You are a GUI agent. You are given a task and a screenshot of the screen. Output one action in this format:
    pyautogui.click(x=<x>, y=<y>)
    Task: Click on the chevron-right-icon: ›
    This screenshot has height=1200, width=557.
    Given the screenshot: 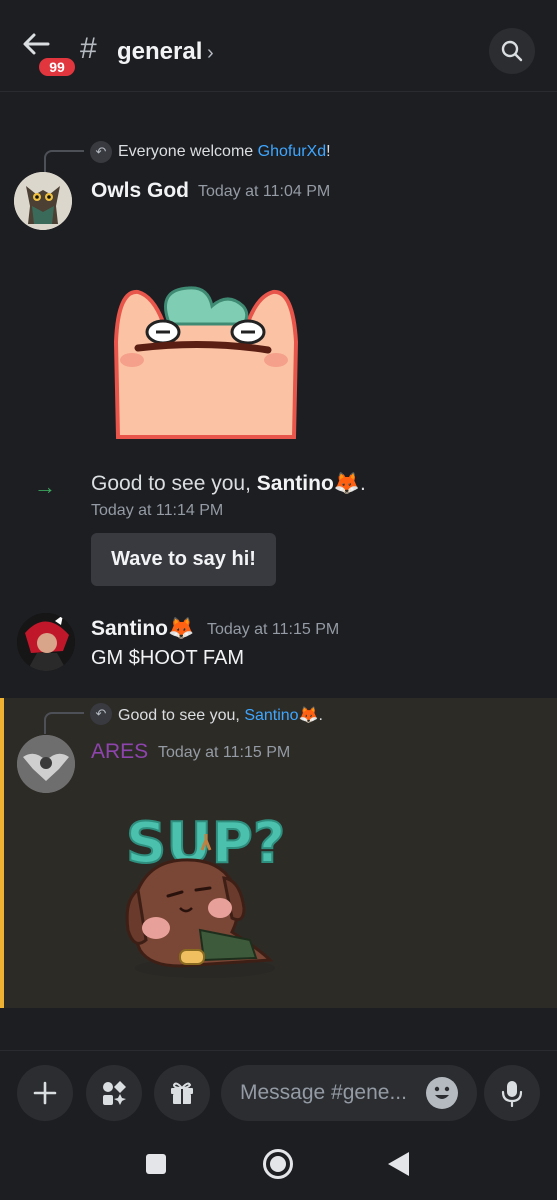 What is the action you would take?
    pyautogui.click(x=210, y=53)
    